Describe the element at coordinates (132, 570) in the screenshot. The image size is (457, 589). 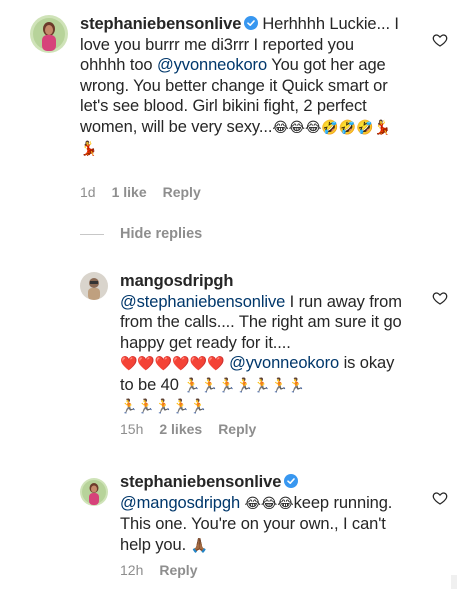
I see `timestamp: 12h` at that location.